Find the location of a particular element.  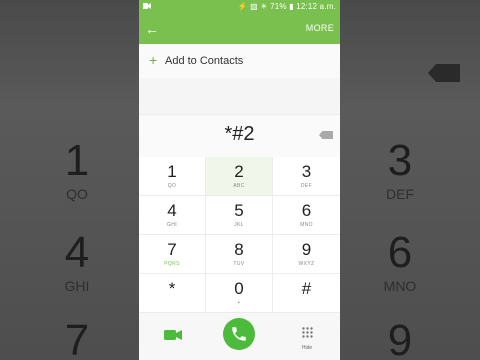

key-0: 0 + is located at coordinates (239, 293).